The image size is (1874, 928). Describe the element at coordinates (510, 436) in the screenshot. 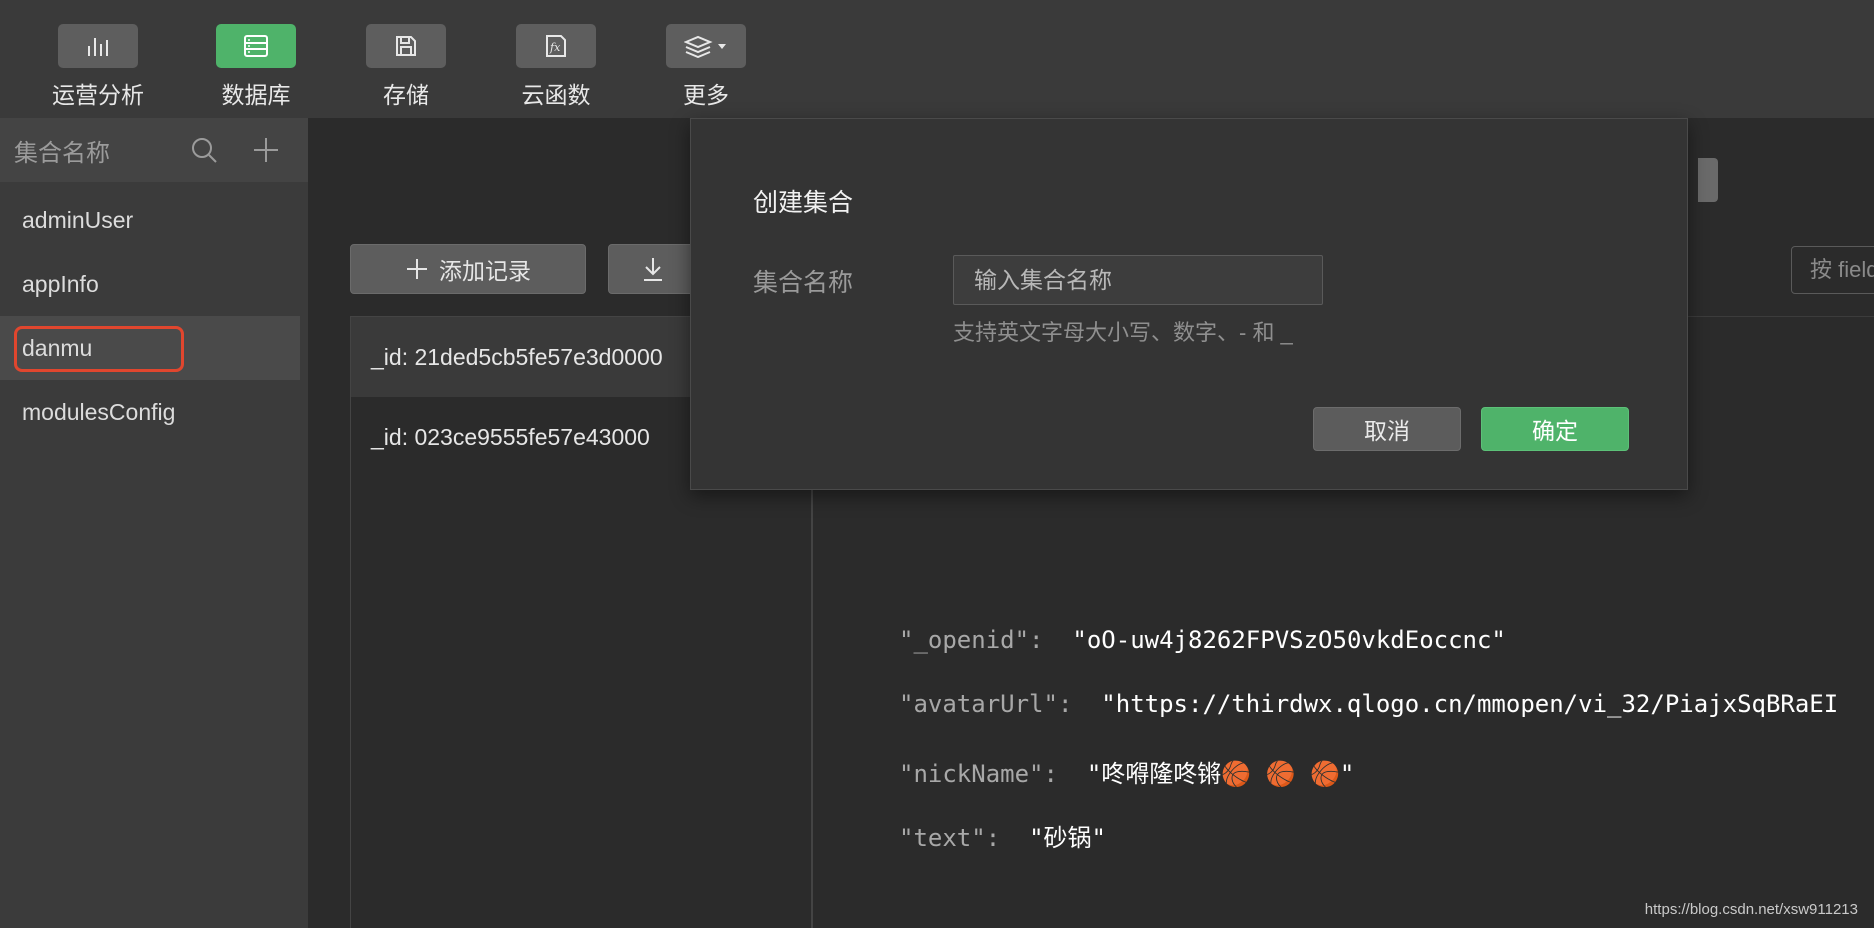

I see `record-id: _id: 023ce9555fe57e43000` at that location.